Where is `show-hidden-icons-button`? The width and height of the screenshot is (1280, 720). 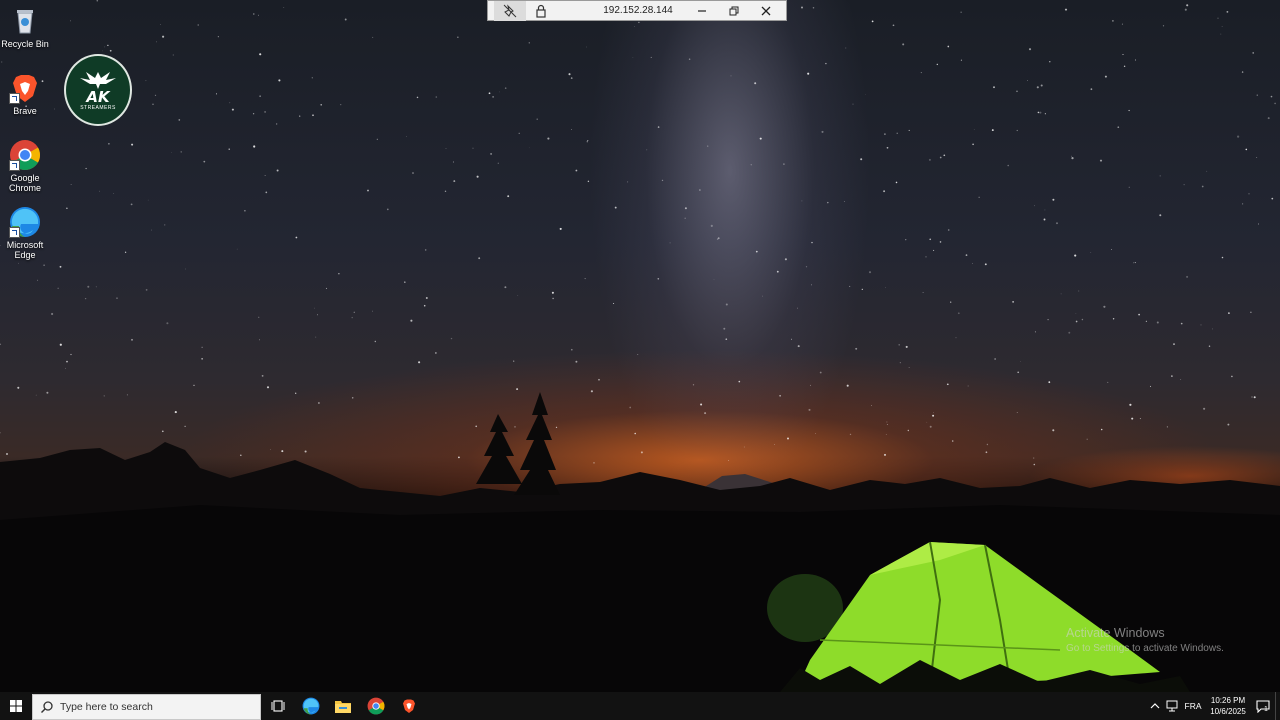
show-hidden-icons-button is located at coordinates (1155, 706).